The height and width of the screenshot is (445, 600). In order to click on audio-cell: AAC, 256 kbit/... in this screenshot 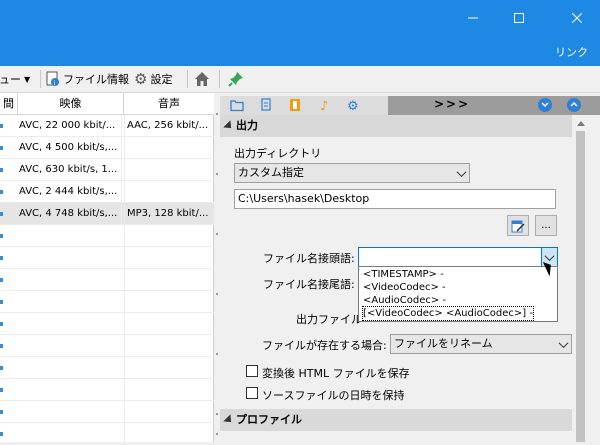, I will do `click(168, 125)`.